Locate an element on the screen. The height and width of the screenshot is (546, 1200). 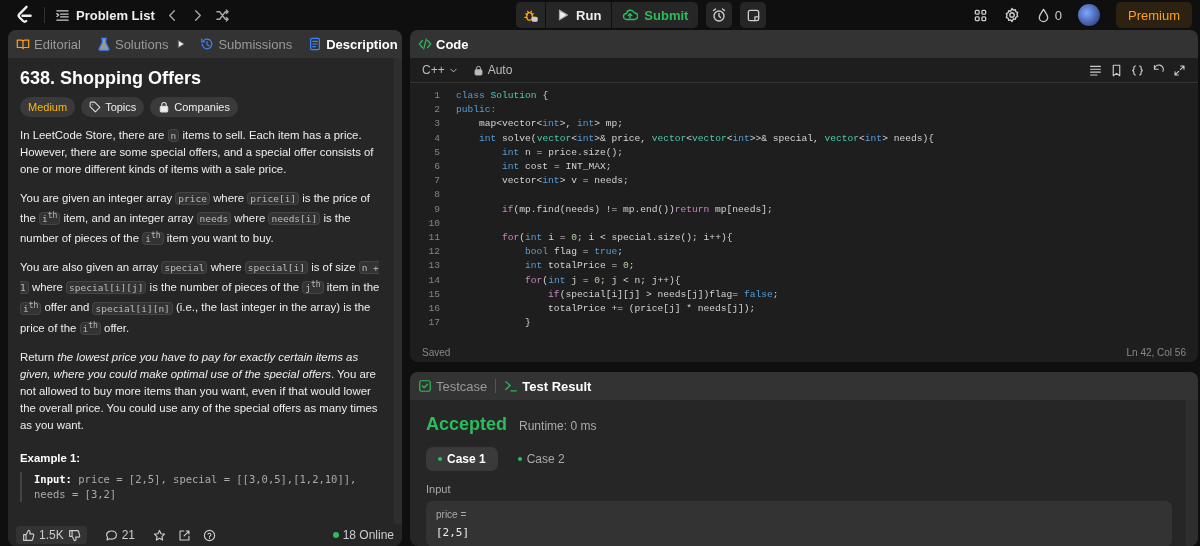
tab: Editorial is located at coordinates (48, 44).